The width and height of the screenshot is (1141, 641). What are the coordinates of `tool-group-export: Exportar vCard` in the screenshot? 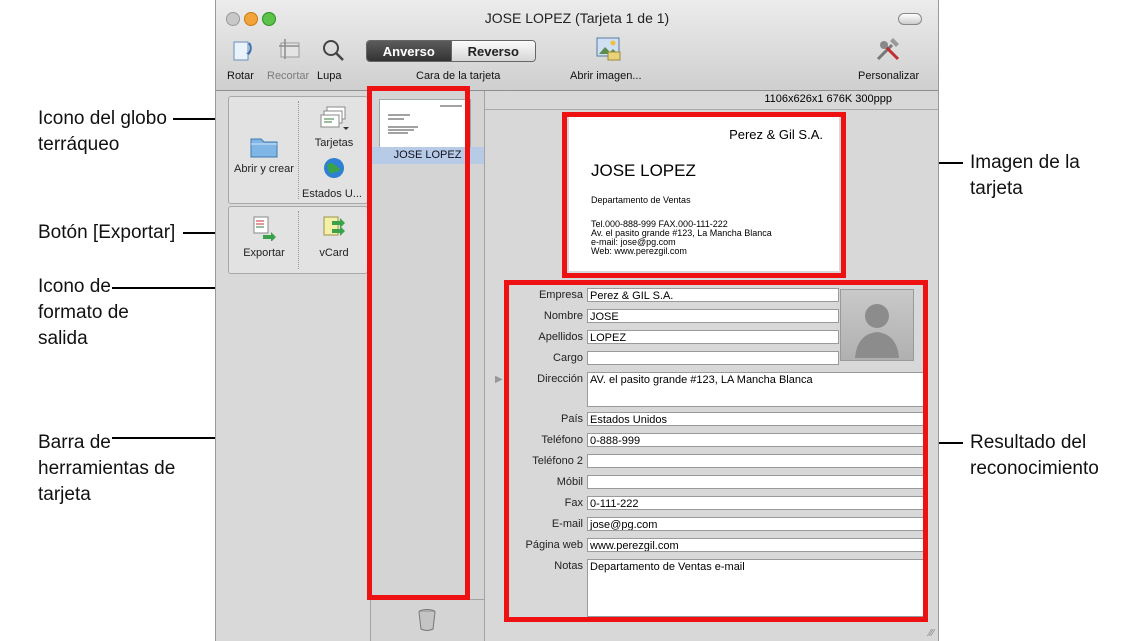 It's located at (298, 240).